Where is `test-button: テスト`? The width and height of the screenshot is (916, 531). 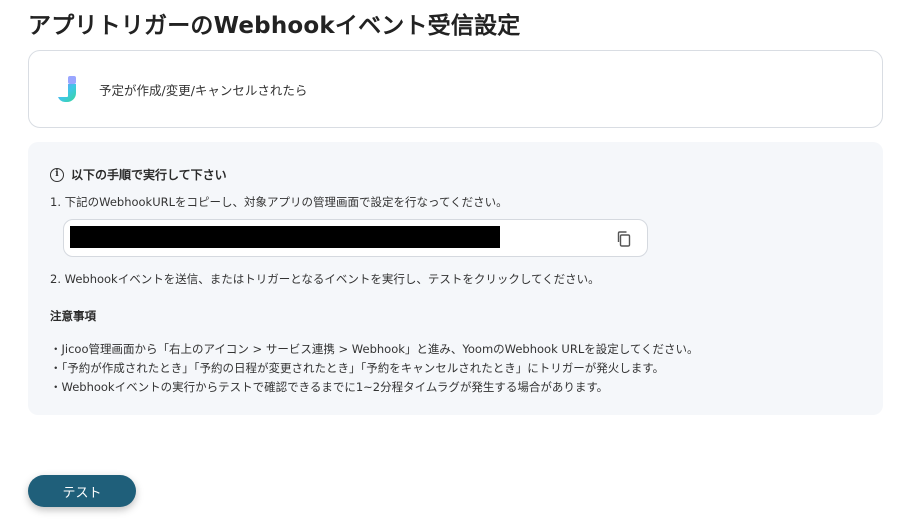 test-button: テスト is located at coordinates (82, 491).